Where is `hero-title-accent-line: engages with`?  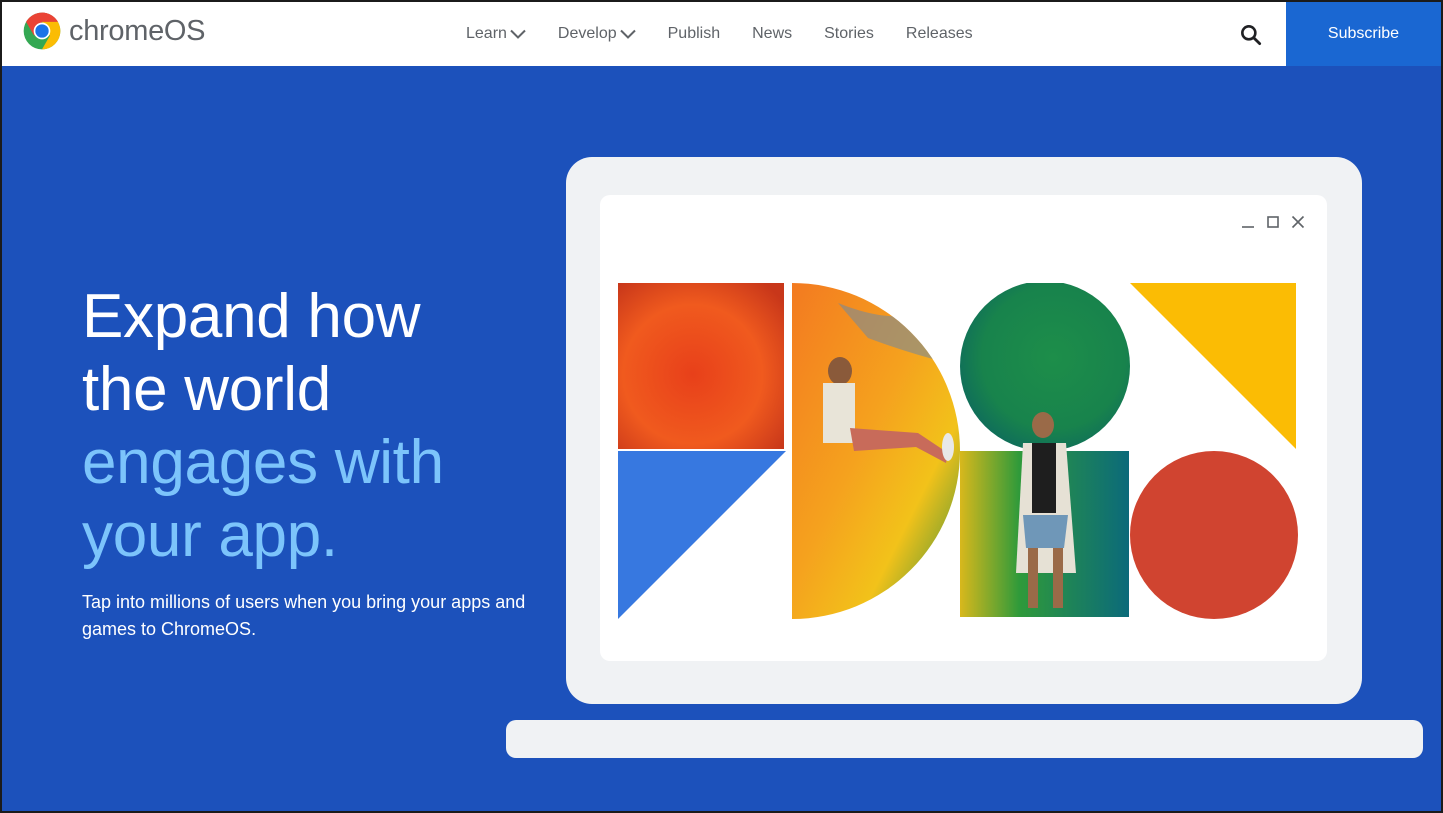
hero-title-accent-line: engages with is located at coordinates (263, 462).